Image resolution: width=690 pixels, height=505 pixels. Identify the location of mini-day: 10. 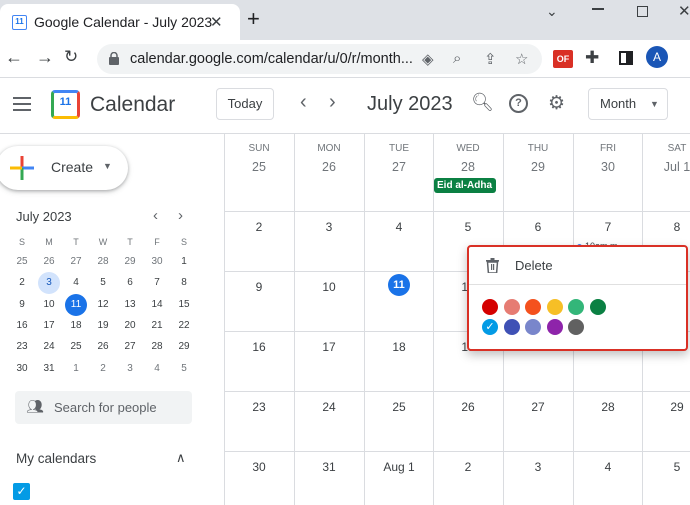
(49, 305).